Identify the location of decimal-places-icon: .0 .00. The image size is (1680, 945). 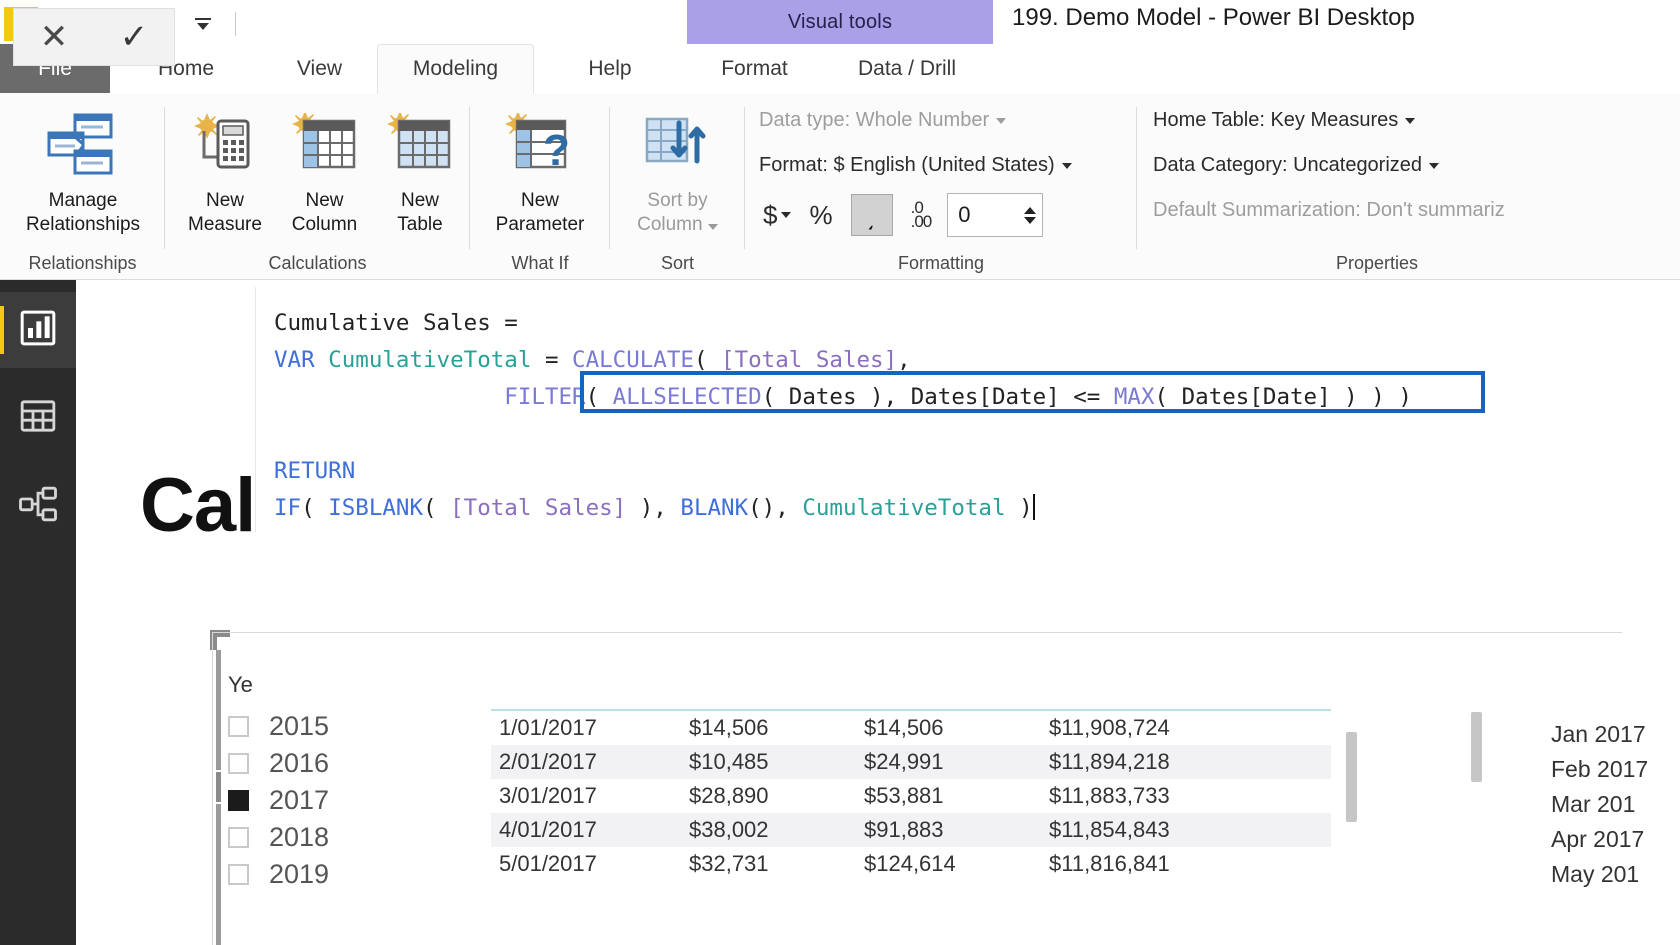
(921, 215).